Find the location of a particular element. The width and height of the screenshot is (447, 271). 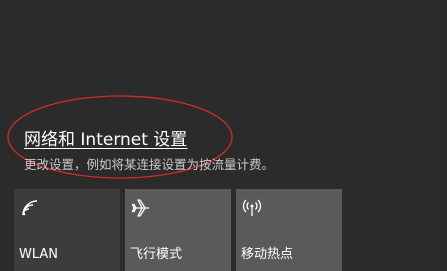

airplane-mode-label: 飞行模式 is located at coordinates (156, 254).